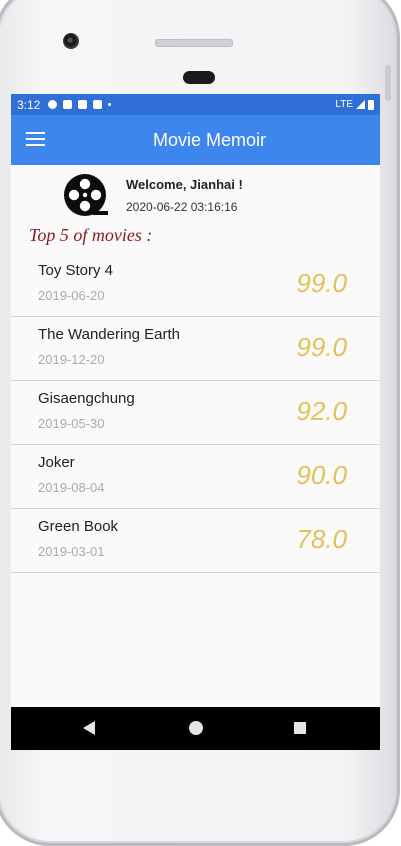  I want to click on network-type: LTE, so click(344, 104).